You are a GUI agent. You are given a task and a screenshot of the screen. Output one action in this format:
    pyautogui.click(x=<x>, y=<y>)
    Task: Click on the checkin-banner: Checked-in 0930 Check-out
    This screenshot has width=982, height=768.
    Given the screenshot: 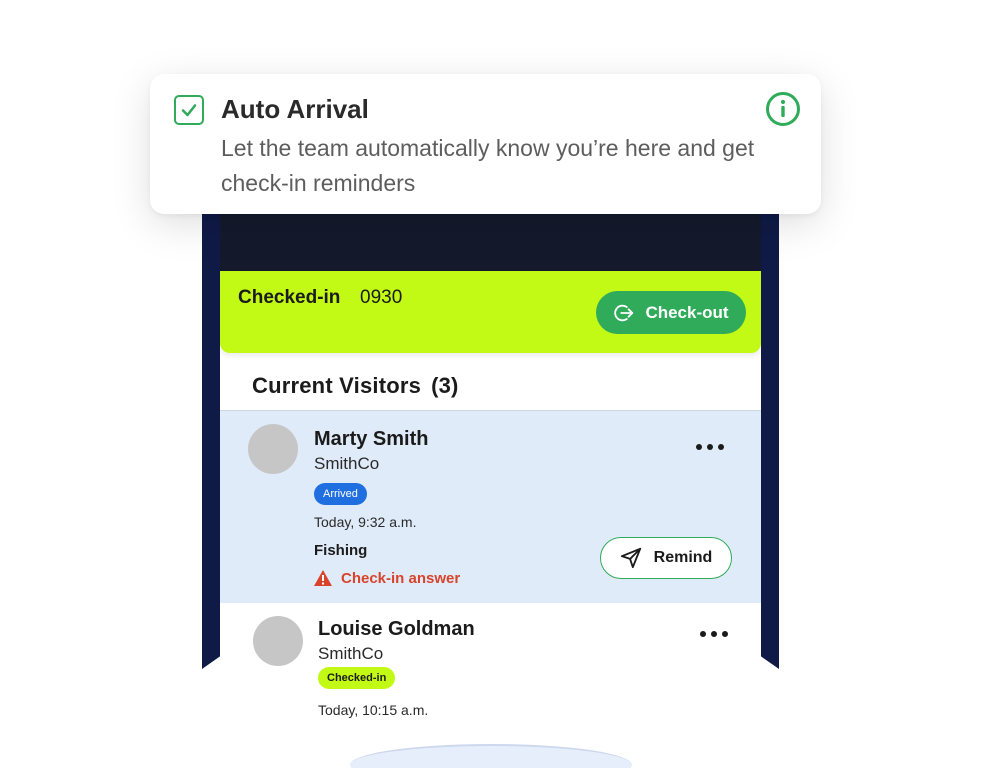 What is the action you would take?
    pyautogui.click(x=490, y=312)
    